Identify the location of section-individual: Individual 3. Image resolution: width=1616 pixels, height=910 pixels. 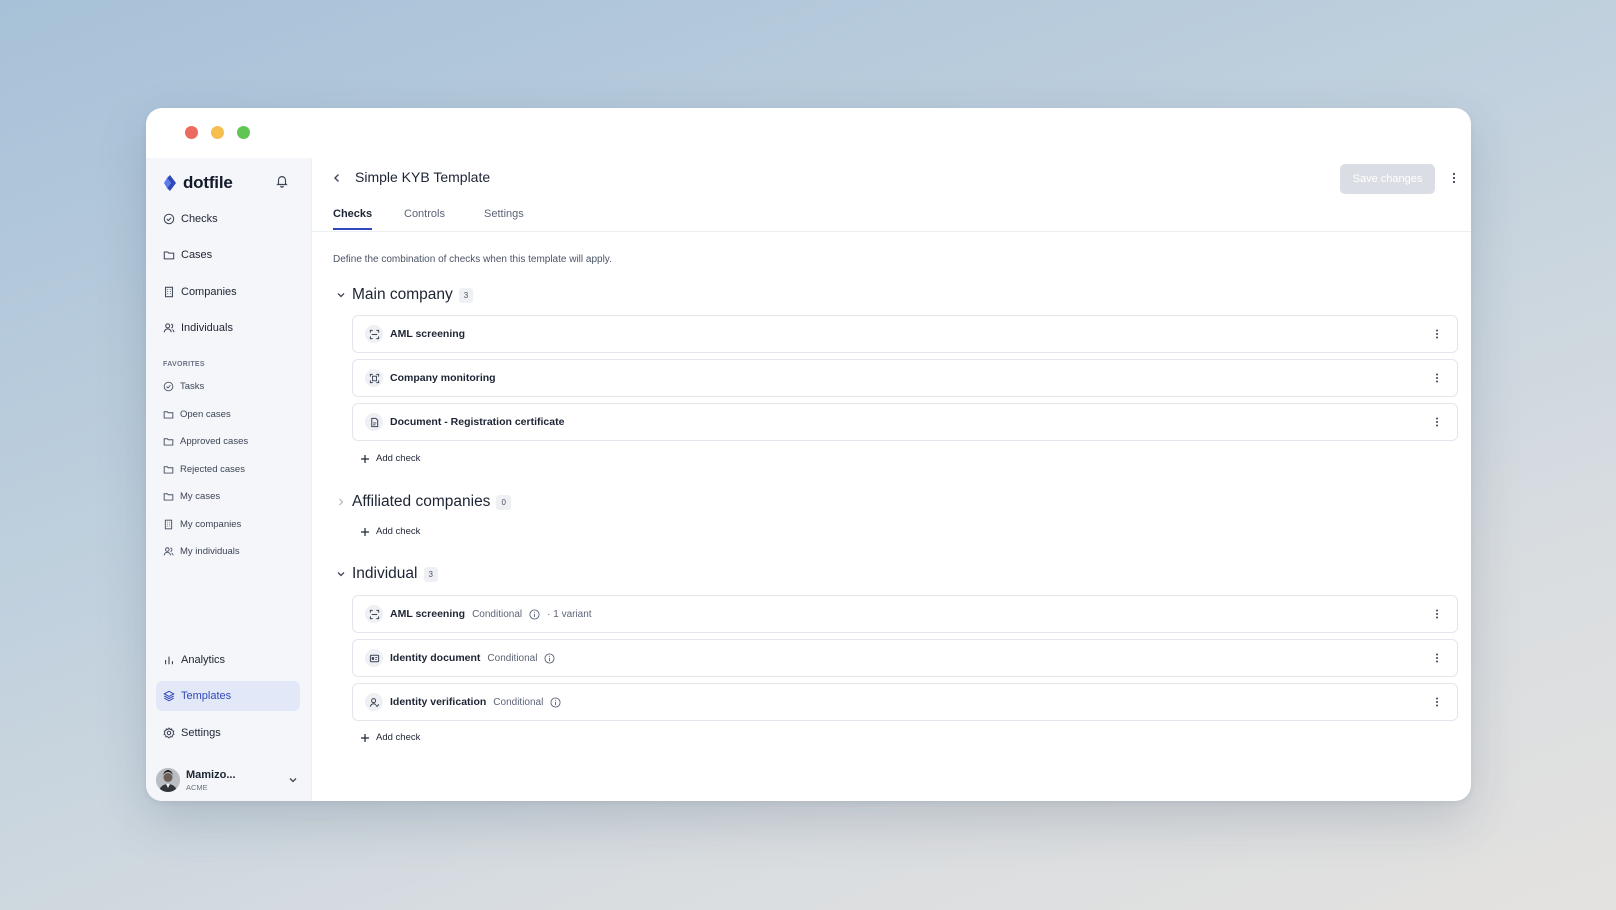
(387, 574).